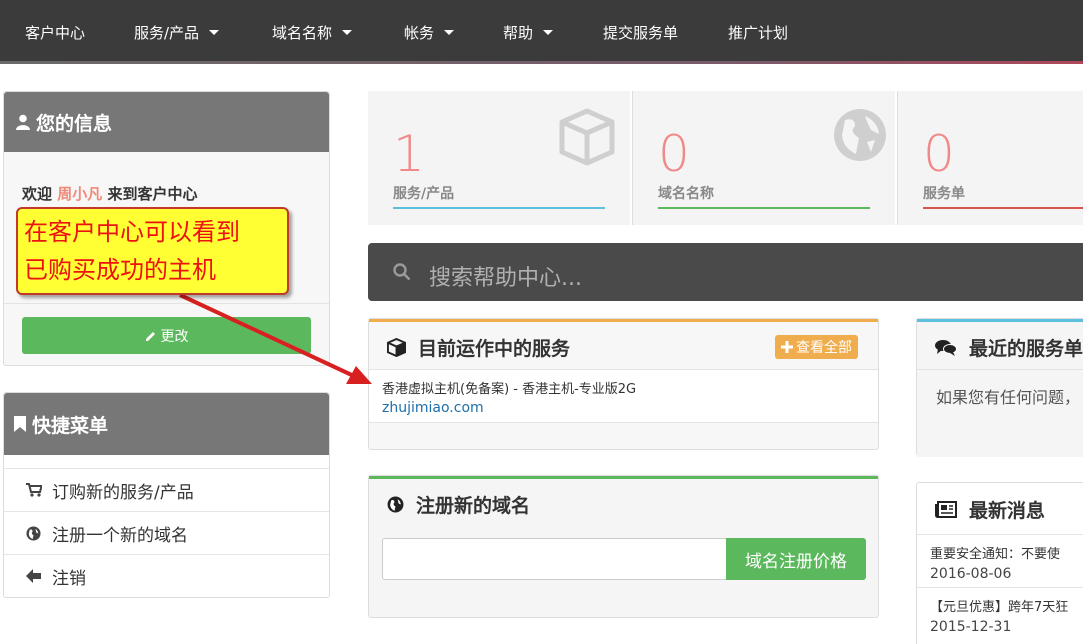 Image resolution: width=1083 pixels, height=644 pixels. What do you see at coordinates (37, 490) in the screenshot?
I see `cart-icon` at bounding box center [37, 490].